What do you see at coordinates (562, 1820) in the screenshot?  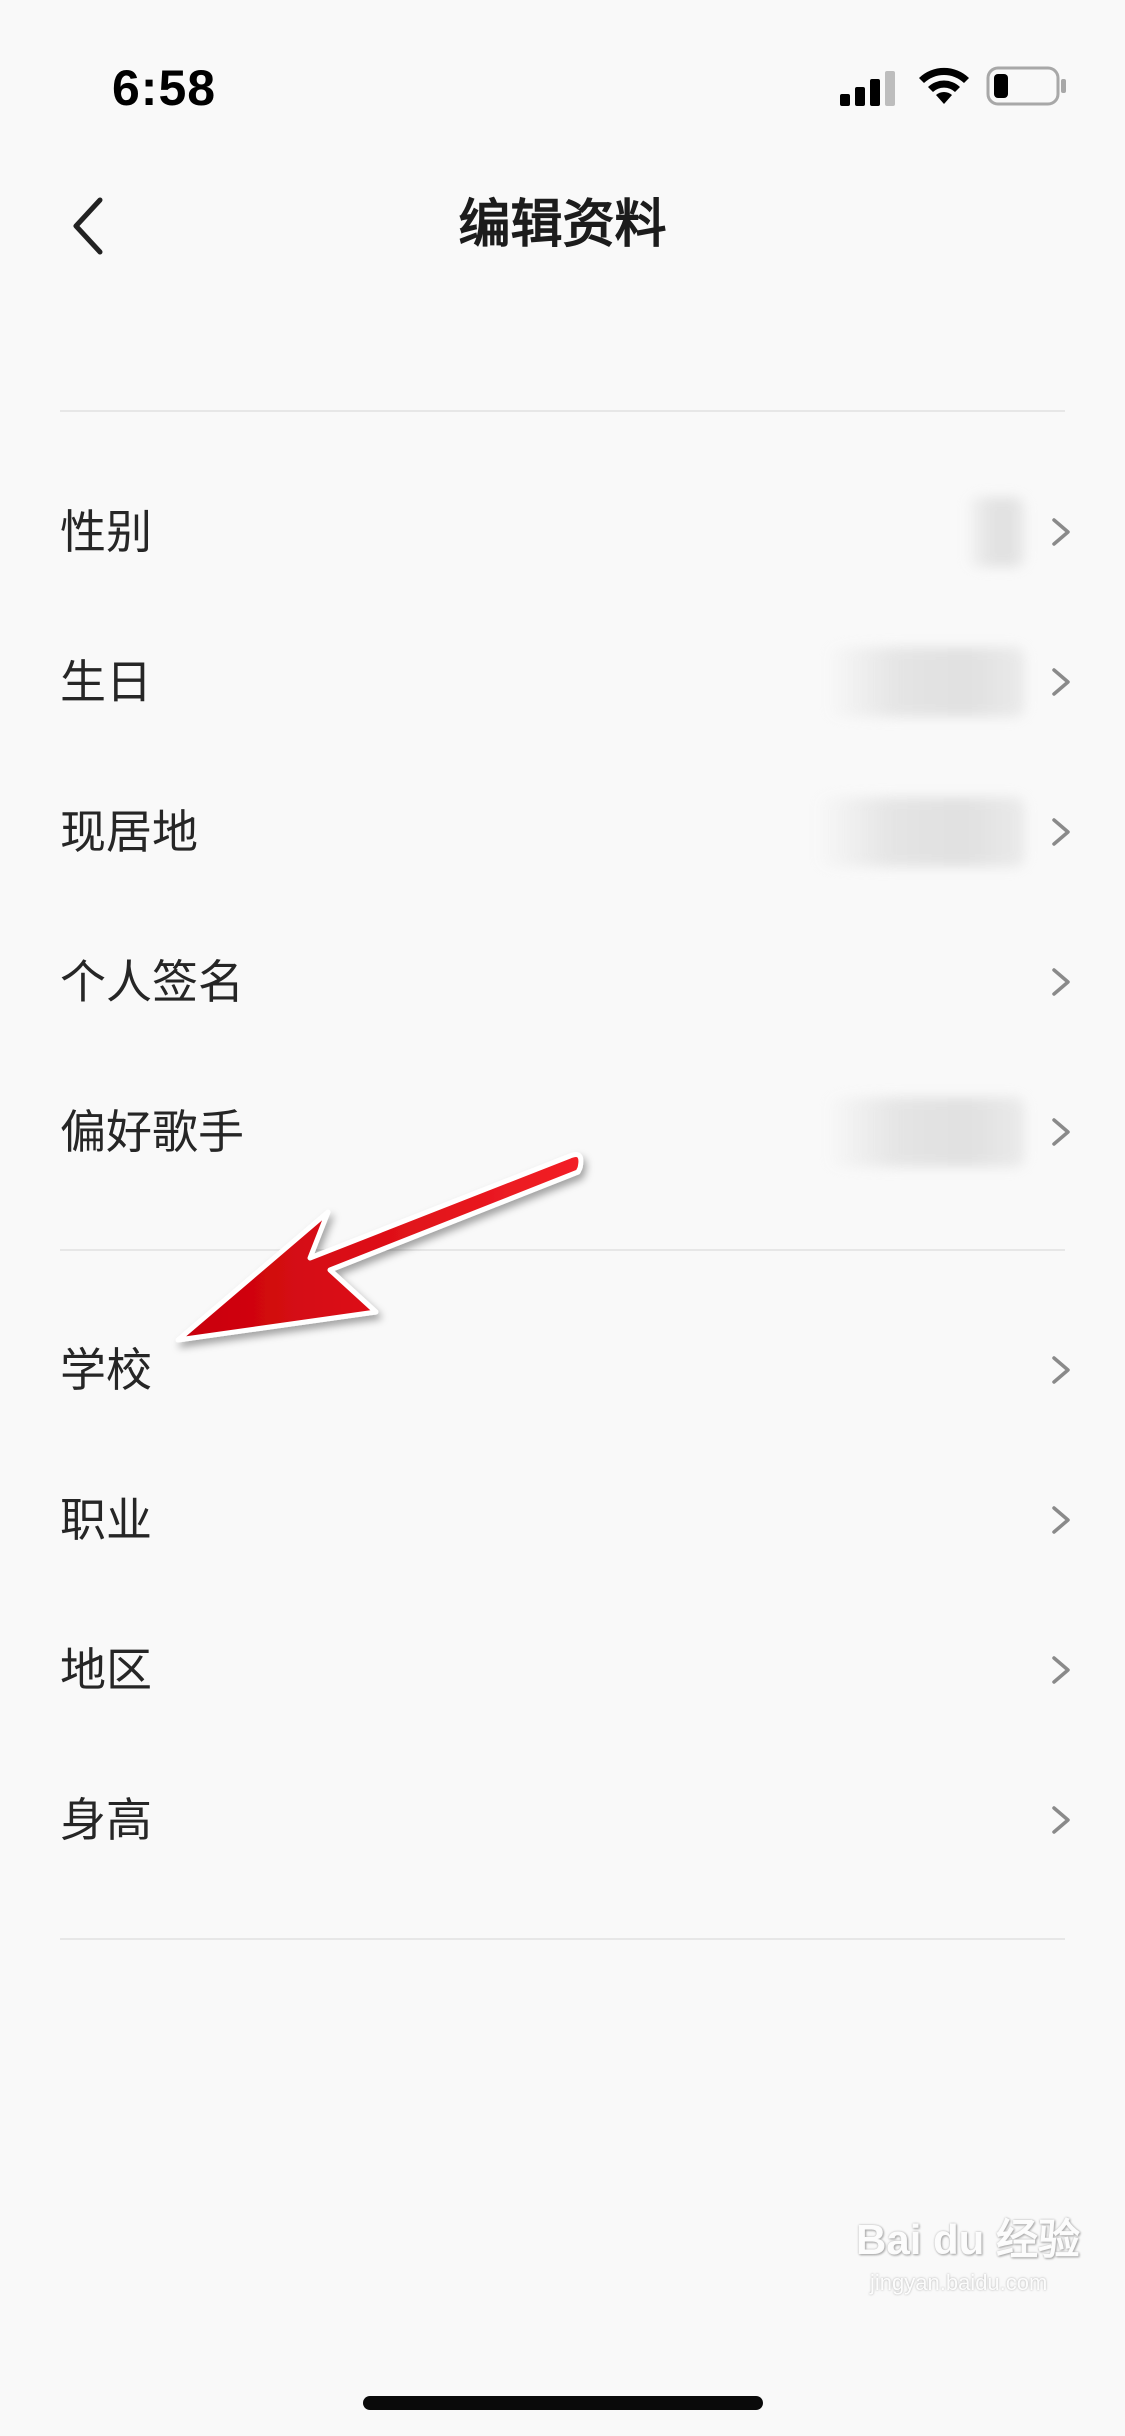 I see `row-height: 身高` at bounding box center [562, 1820].